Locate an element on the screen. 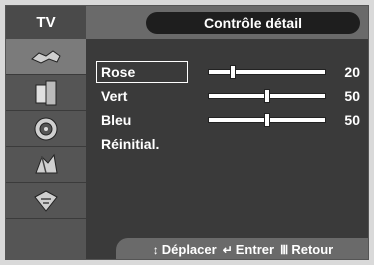 Image resolution: width=374 pixels, height=265 pixels. sidebar-item-sound is located at coordinates (46, 93).